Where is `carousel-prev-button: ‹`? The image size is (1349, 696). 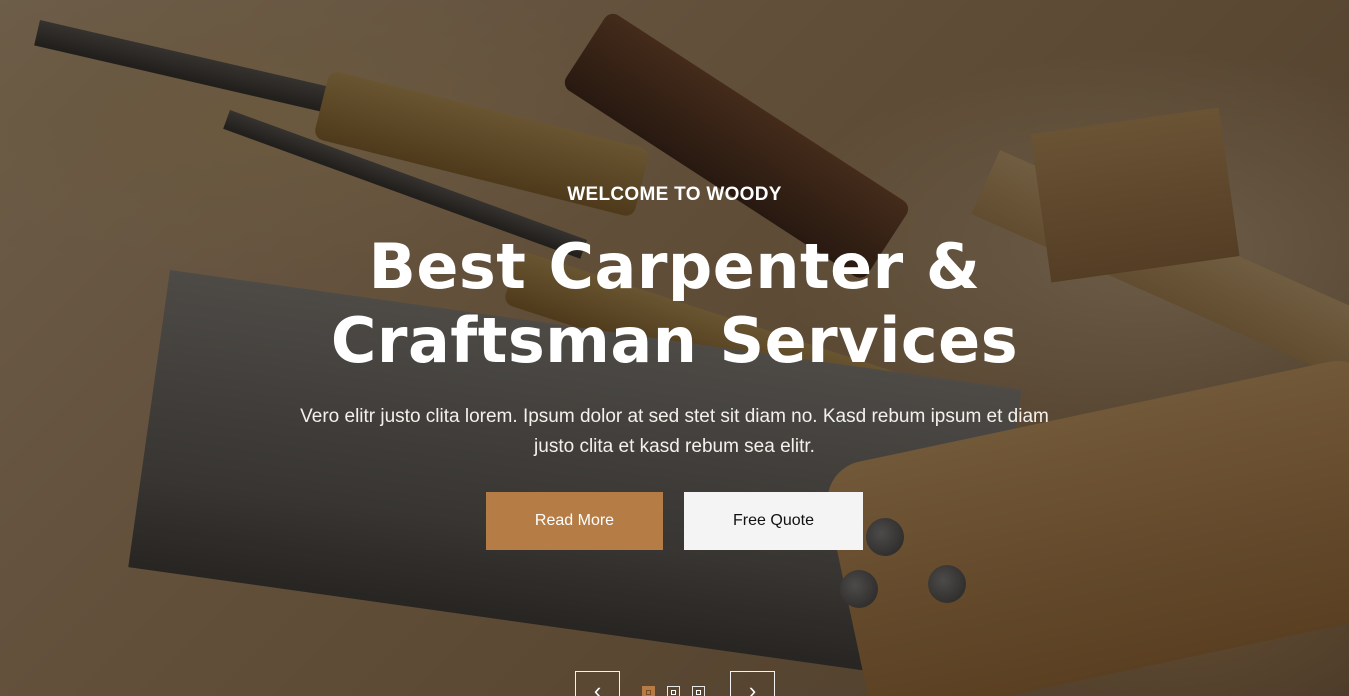
carousel-prev-button: ‹ is located at coordinates (597, 683).